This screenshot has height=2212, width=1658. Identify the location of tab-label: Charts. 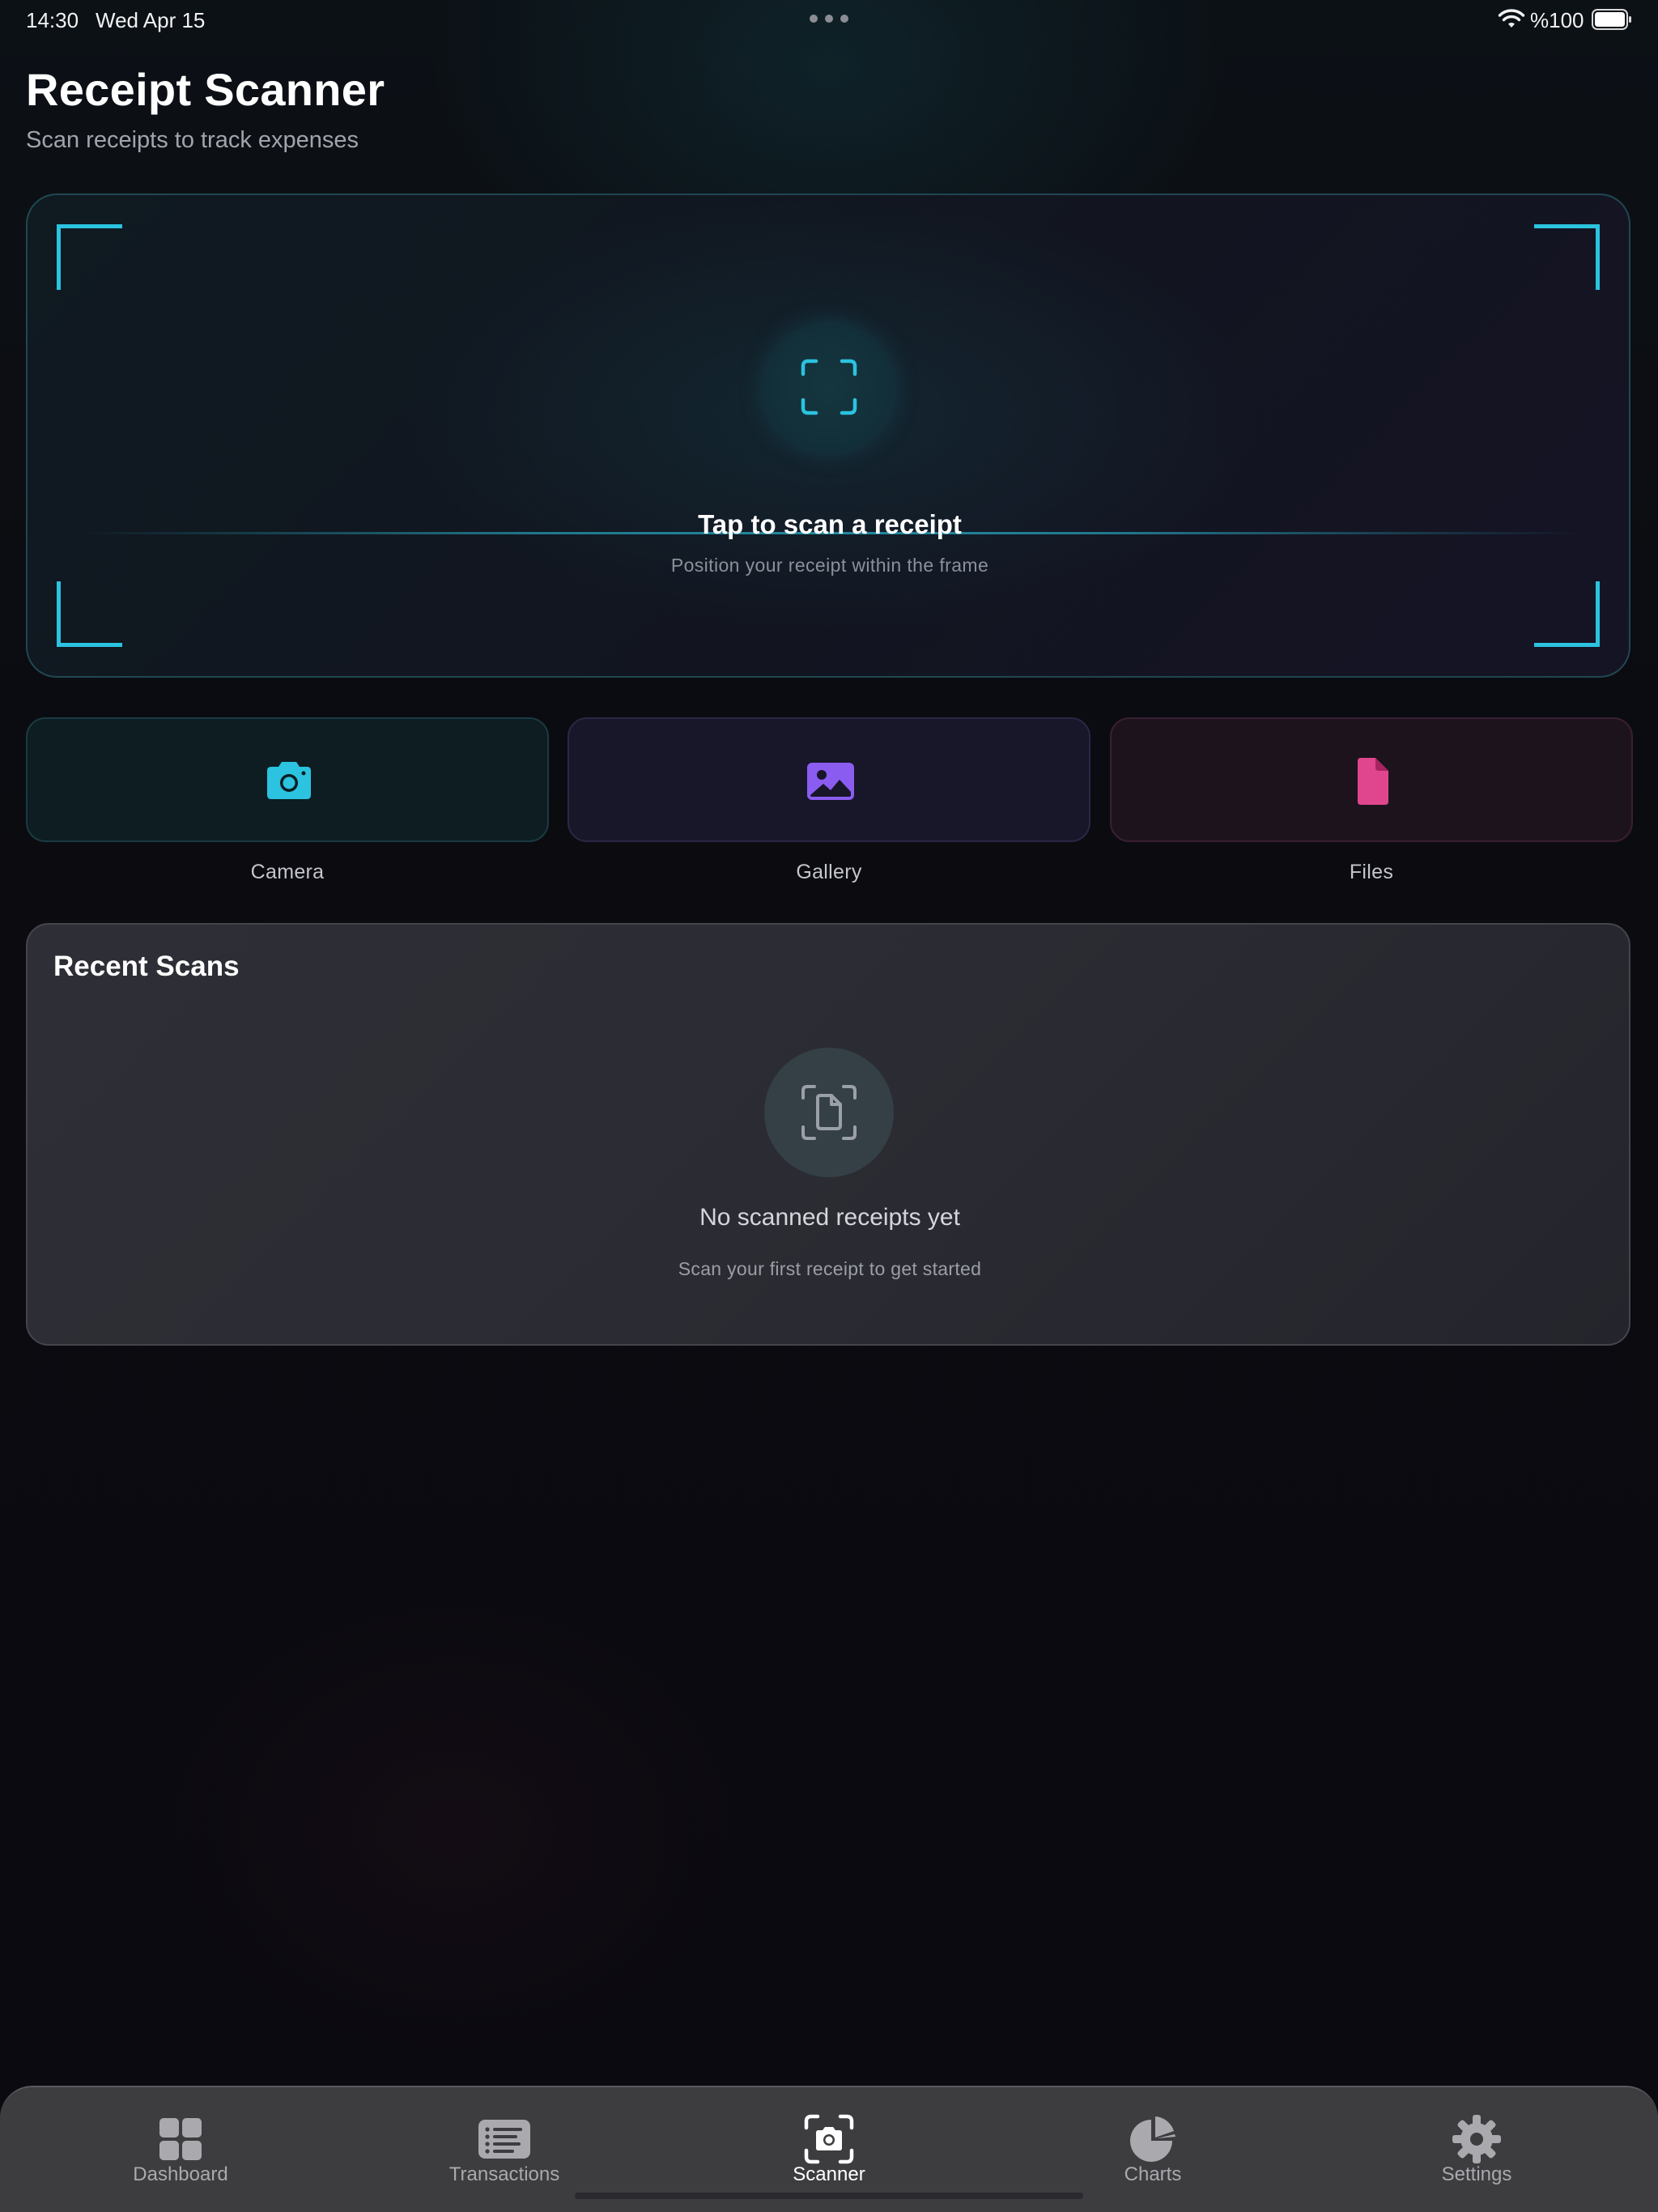
(1153, 2174).